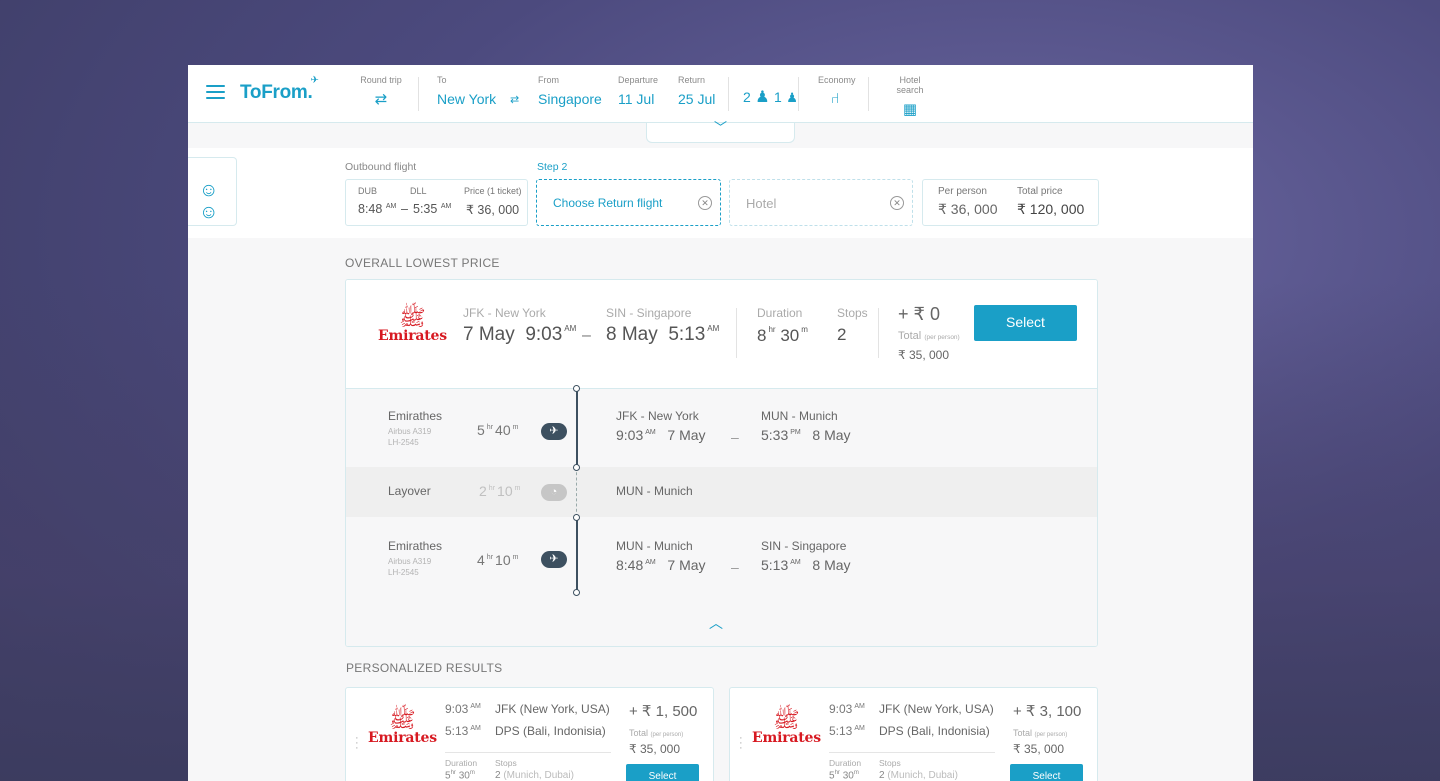  I want to click on total-price-label: Total price, so click(1040, 191).